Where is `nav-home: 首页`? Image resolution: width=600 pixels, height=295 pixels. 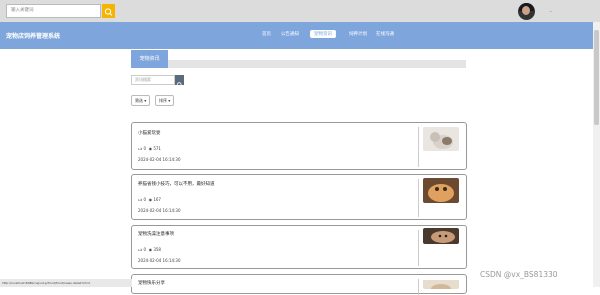
nav-home: 首页 is located at coordinates (266, 34).